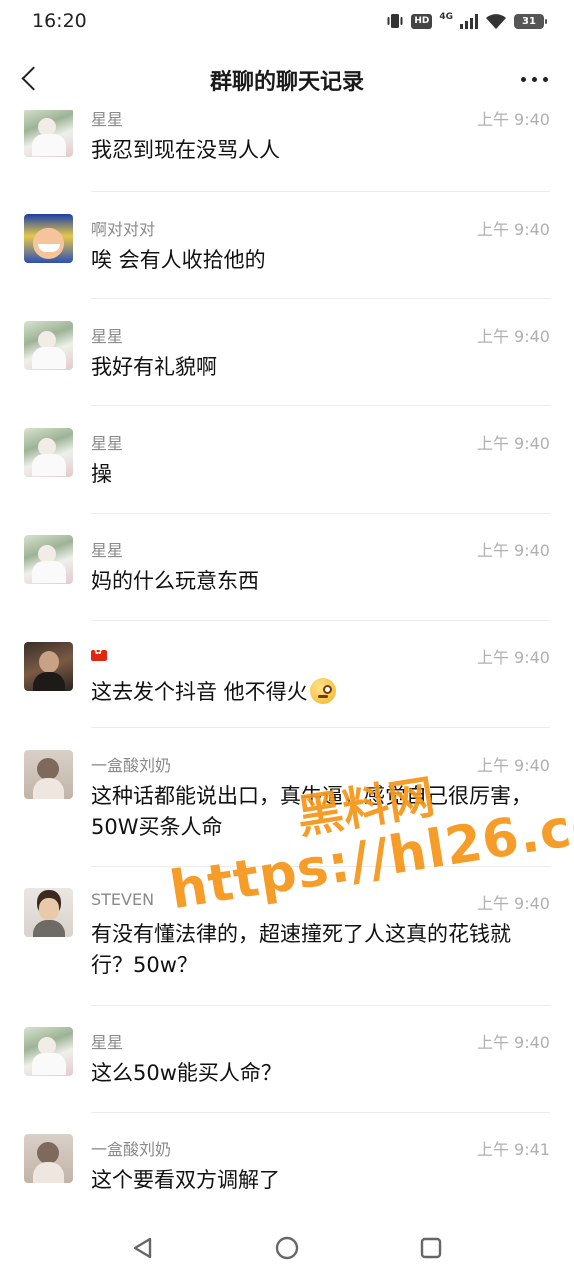 The height and width of the screenshot is (1280, 574). What do you see at coordinates (287, 1177) in the screenshot?
I see `message-item: 一盒酸刘奶 上午 9:41 这个要看双方调解了` at bounding box center [287, 1177].